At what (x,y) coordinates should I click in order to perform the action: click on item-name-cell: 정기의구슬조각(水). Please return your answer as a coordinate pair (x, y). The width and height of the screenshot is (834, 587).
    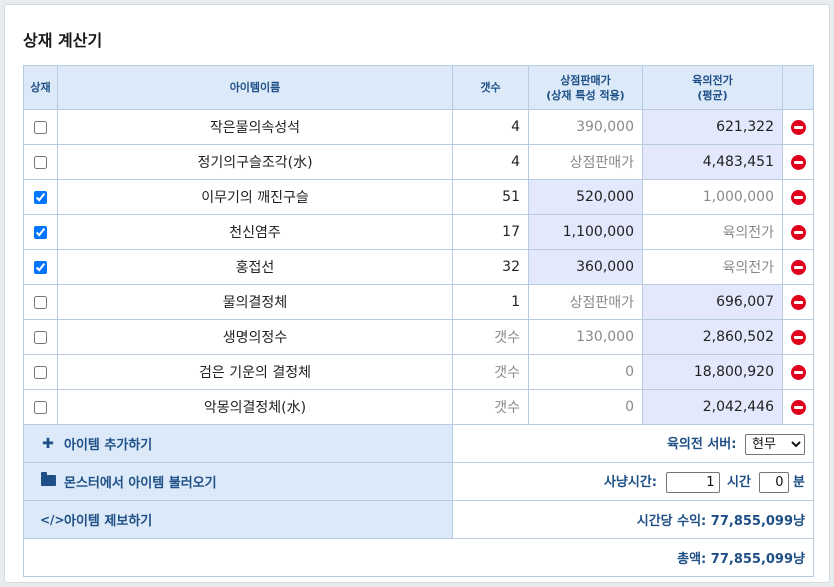
    Looking at the image, I should click on (255, 162).